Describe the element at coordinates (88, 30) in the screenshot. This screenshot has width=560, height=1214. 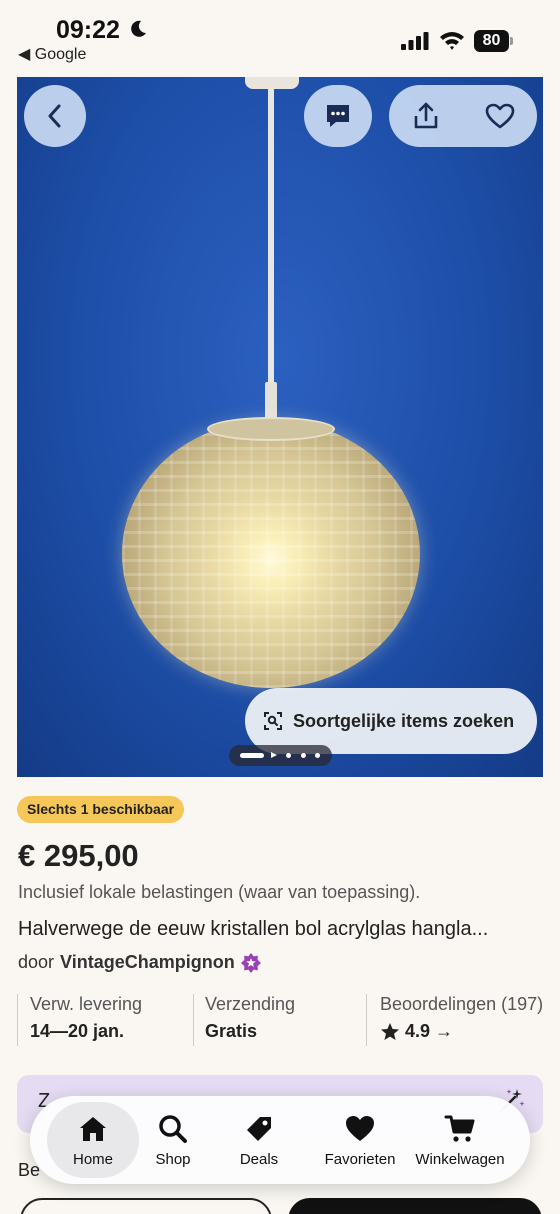
I see `status-time: 09:22` at that location.